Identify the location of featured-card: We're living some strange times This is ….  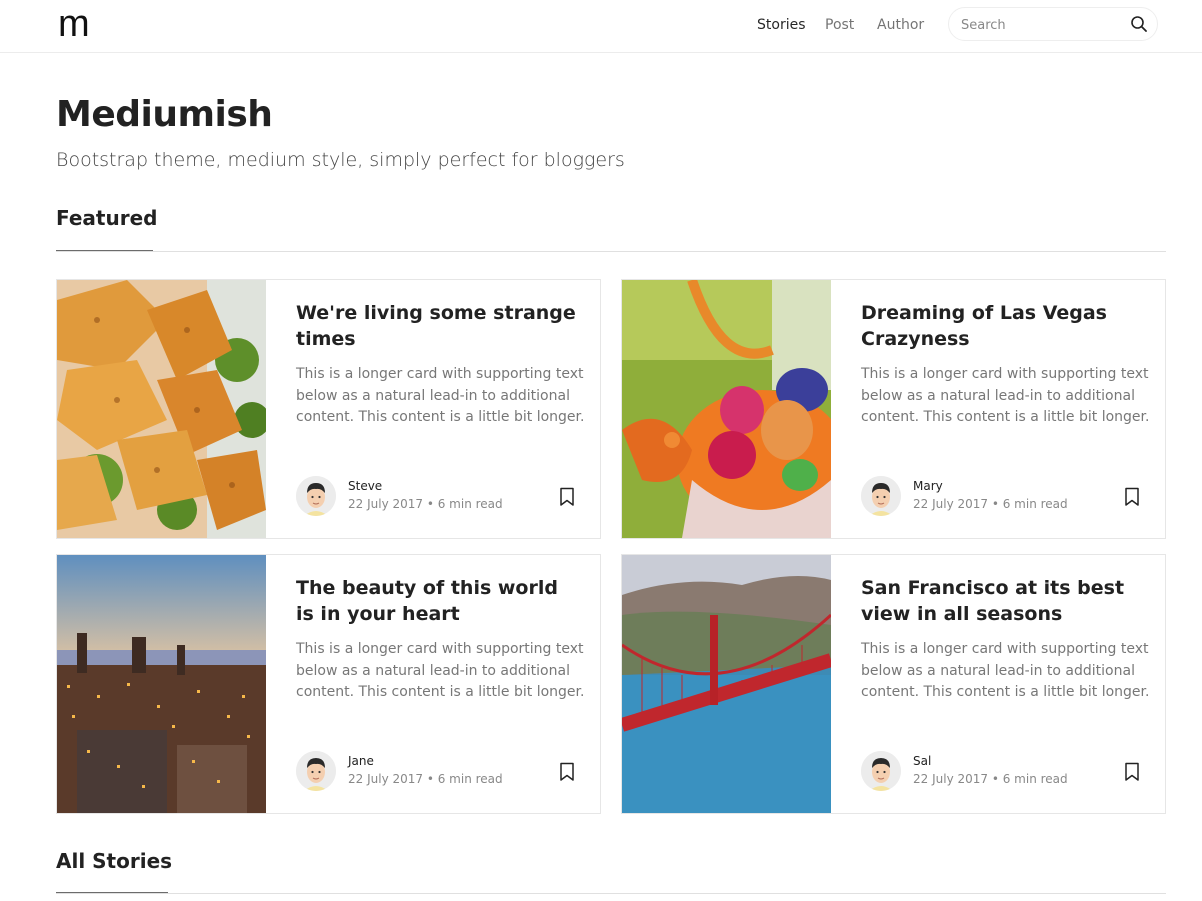
(328, 409).